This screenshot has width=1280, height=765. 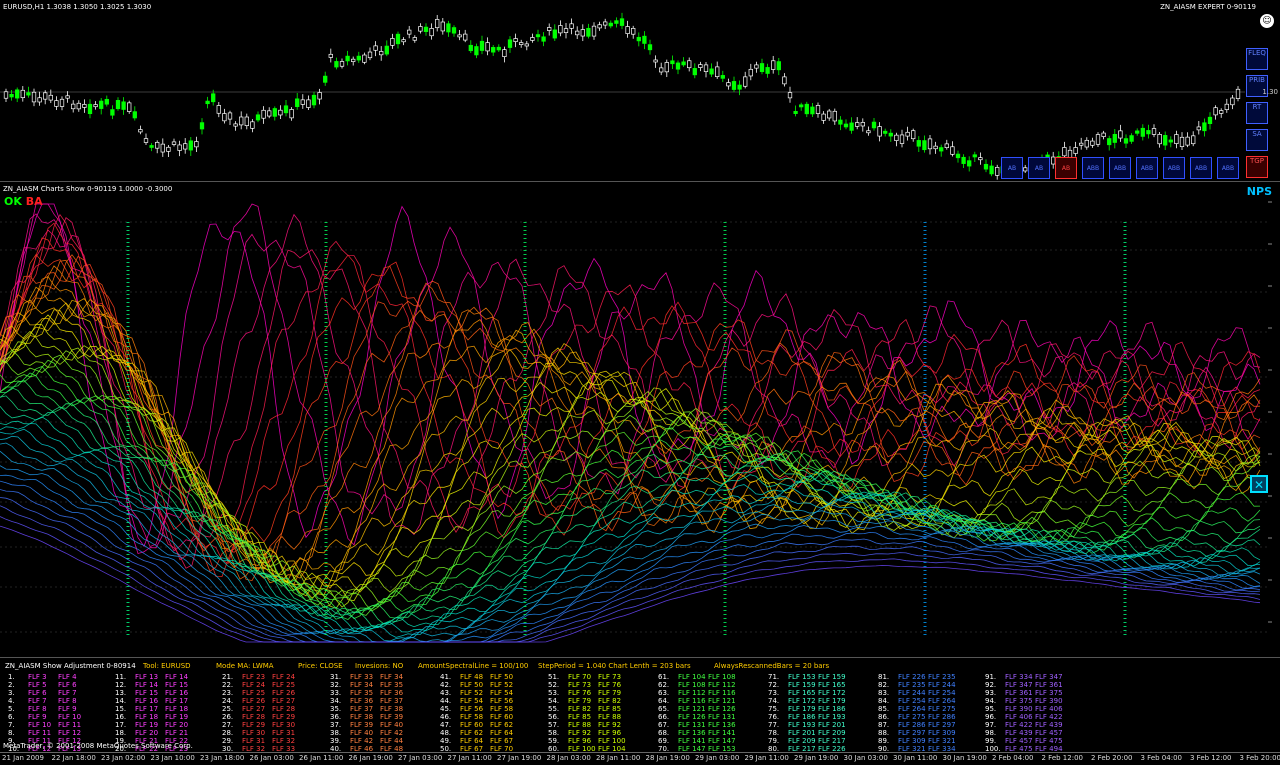 I want to click on flf-value: FLF 390, so click(x=1019, y=709).